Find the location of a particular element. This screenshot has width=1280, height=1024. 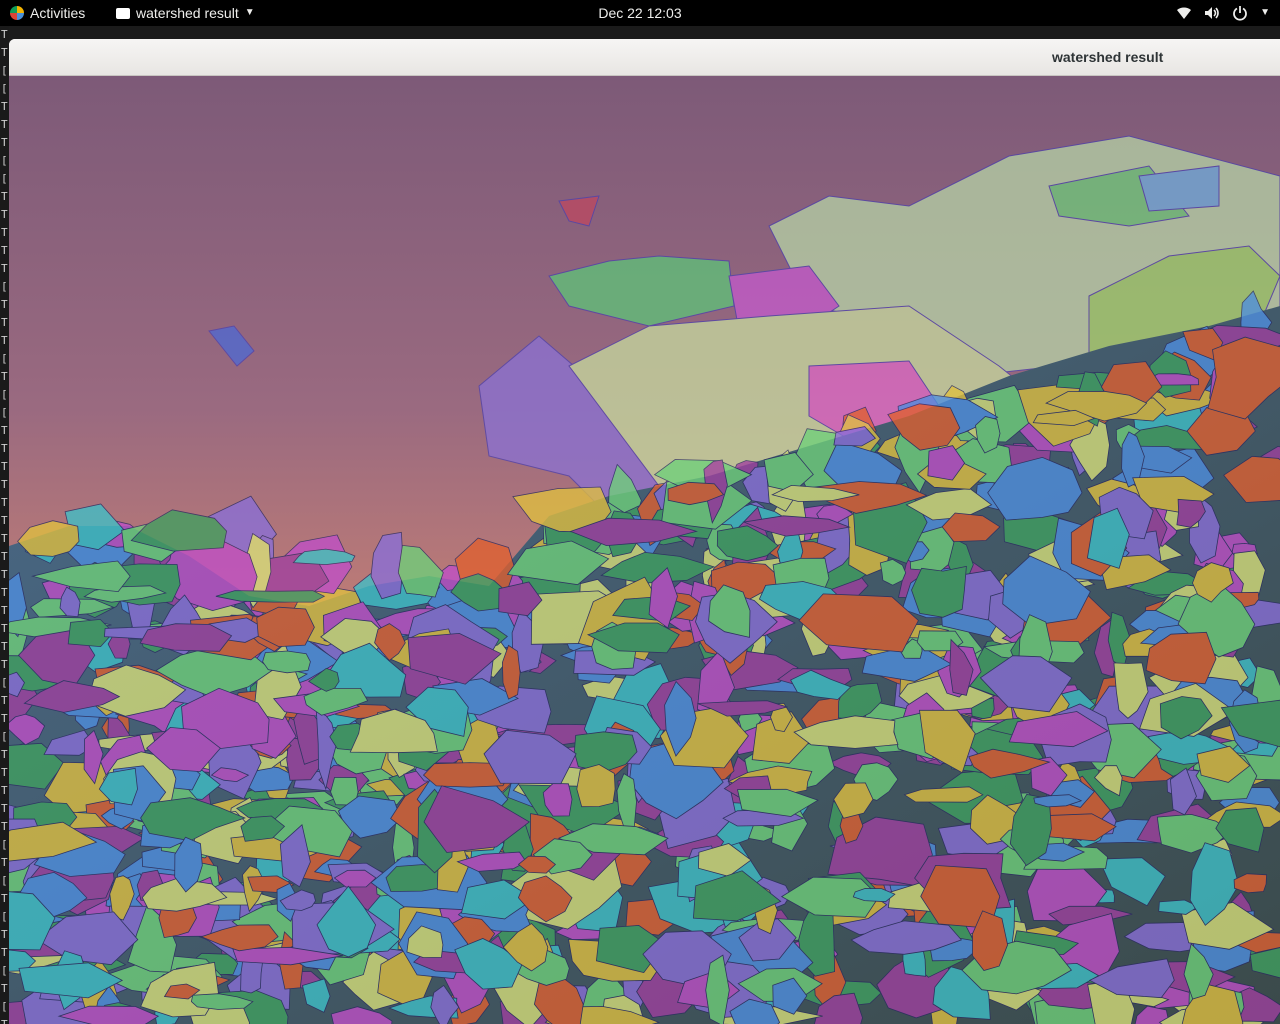

power-icon is located at coordinates (1240, 13).